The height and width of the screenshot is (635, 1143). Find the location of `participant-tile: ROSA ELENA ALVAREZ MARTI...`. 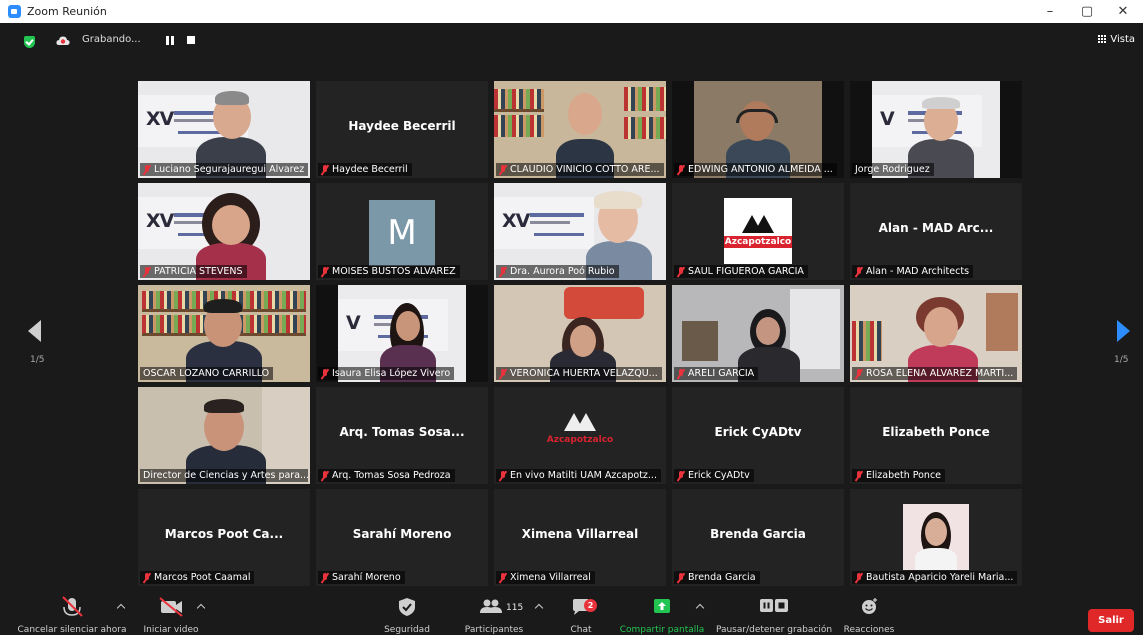

participant-tile: ROSA ELENA ALVAREZ MARTI... is located at coordinates (936, 333).